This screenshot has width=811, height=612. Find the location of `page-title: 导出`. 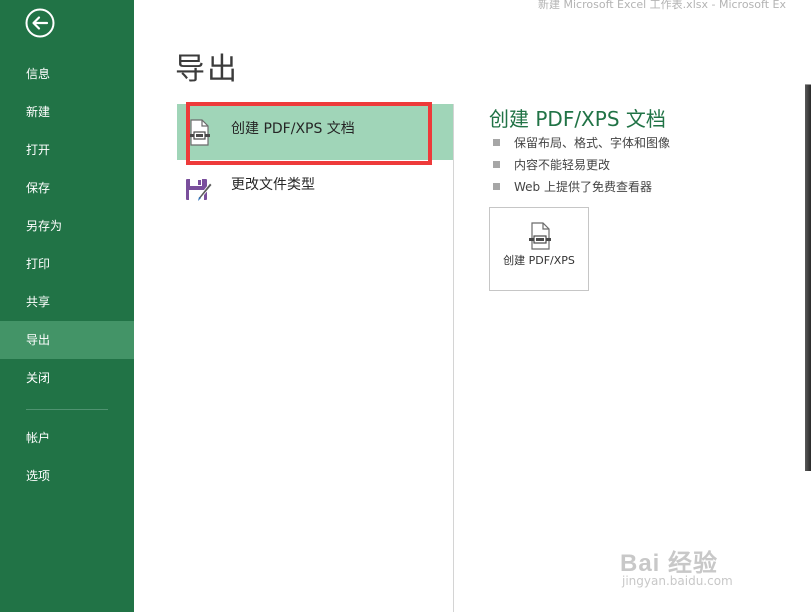

page-title: 导出 is located at coordinates (207, 69).